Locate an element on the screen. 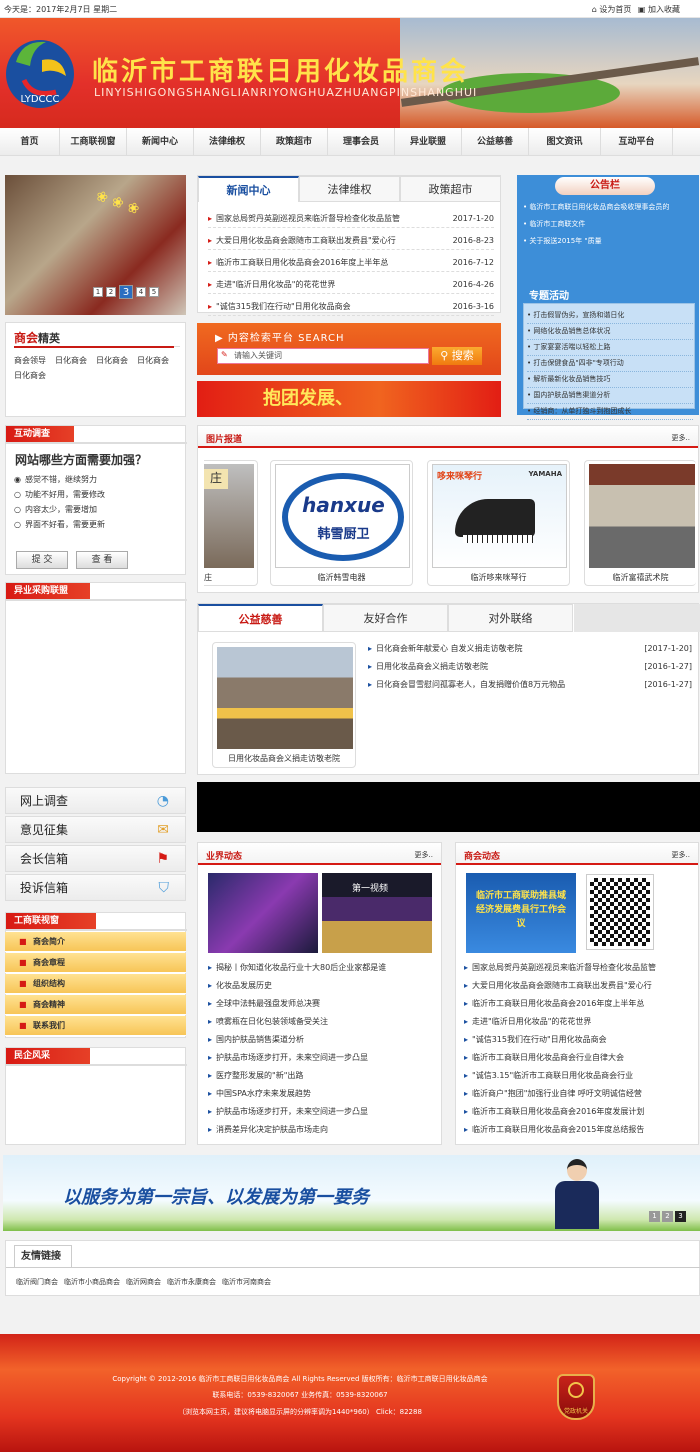  nav-item-4: 政策超市 is located at coordinates (294, 141).